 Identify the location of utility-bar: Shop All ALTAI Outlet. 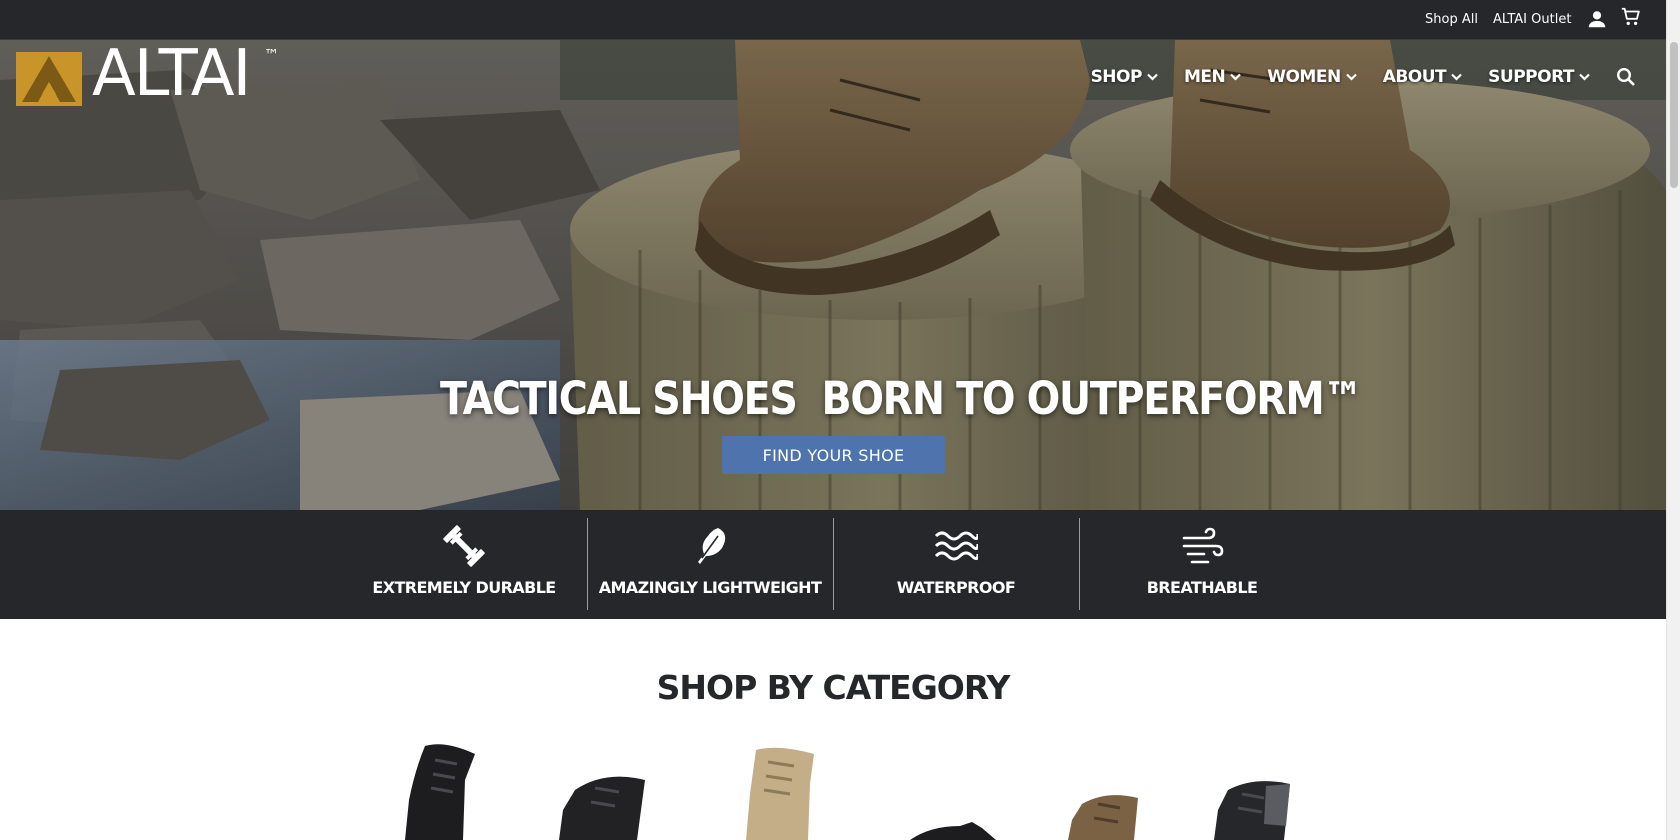
(833, 20).